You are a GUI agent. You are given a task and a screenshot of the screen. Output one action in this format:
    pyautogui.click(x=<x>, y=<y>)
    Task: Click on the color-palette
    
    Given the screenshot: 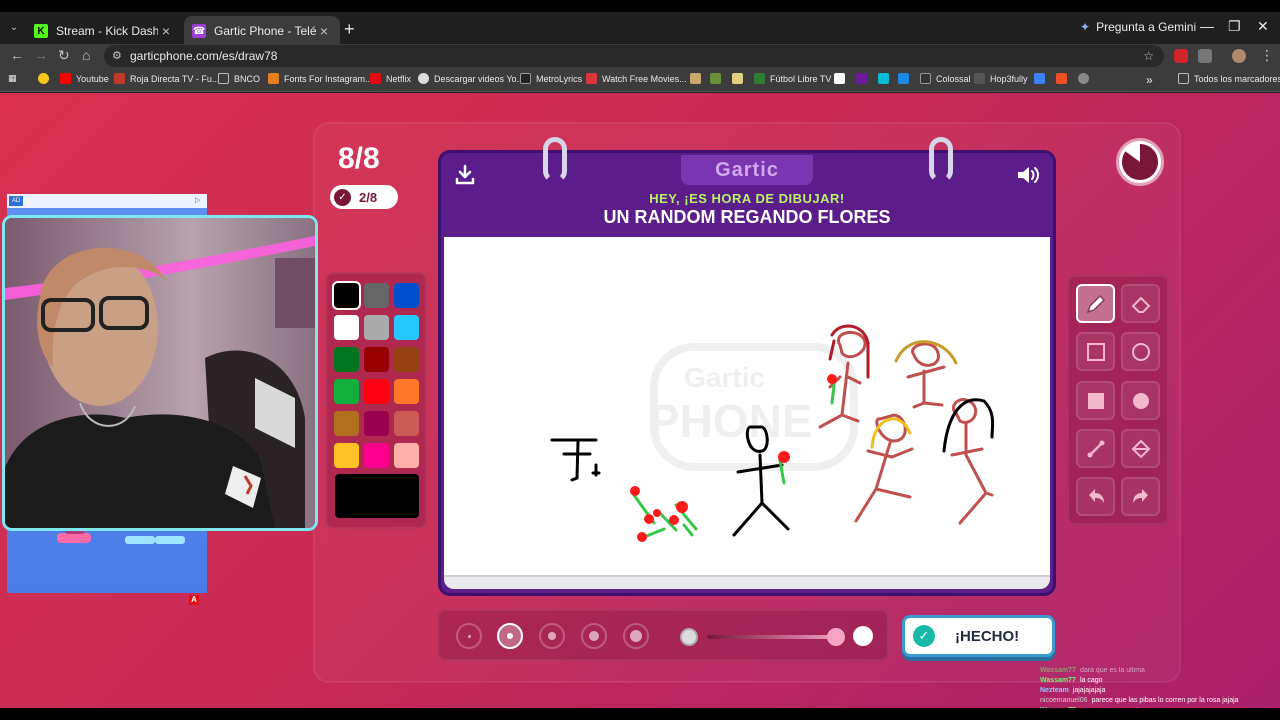 What is the action you would take?
    pyautogui.click(x=376, y=400)
    